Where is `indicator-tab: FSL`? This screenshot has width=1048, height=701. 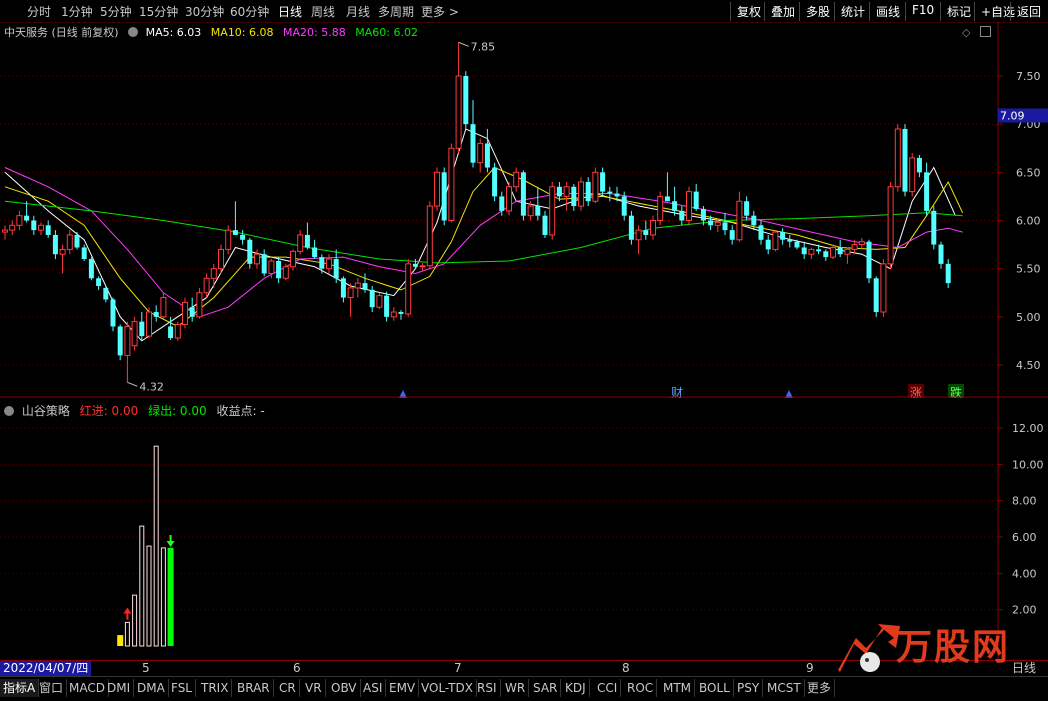 indicator-tab: FSL is located at coordinates (182, 688).